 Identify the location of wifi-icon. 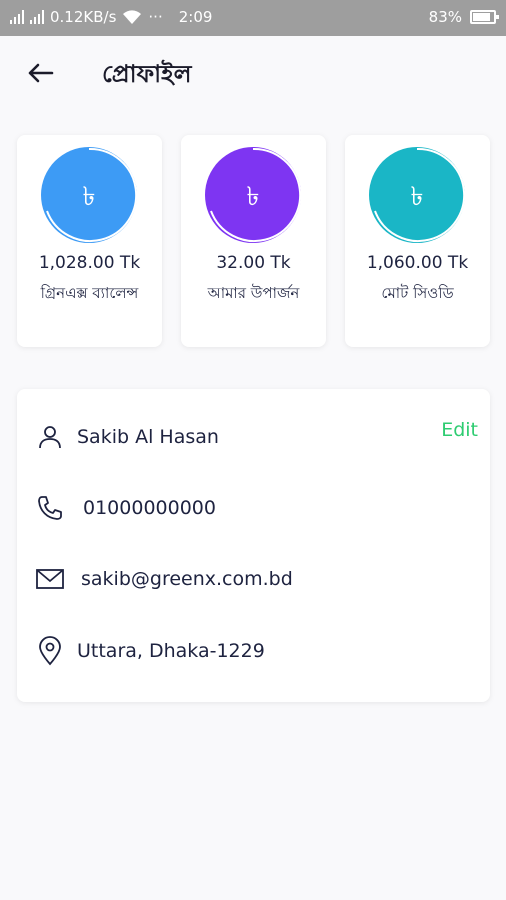
(132, 17).